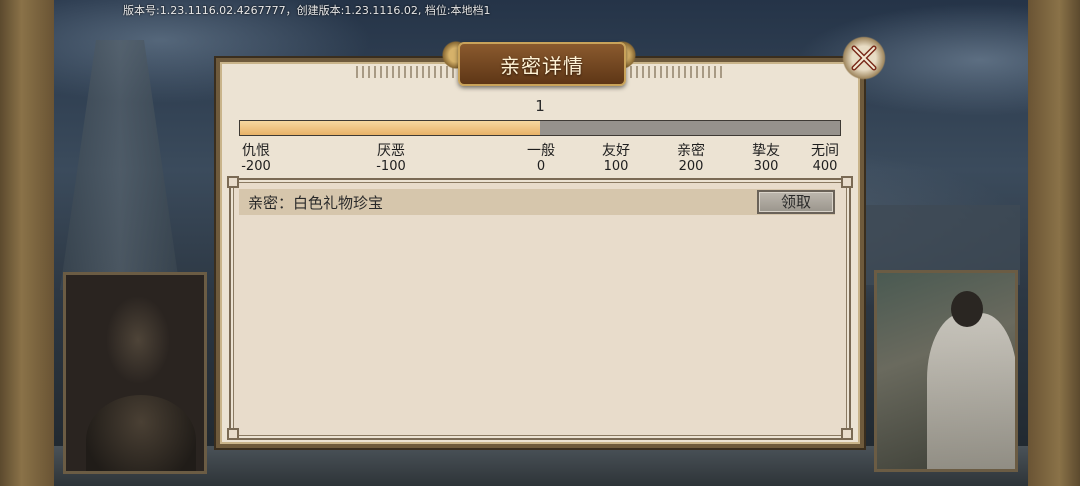 The width and height of the screenshot is (1080, 486). I want to click on intimacy-progress-fill, so click(390, 128).